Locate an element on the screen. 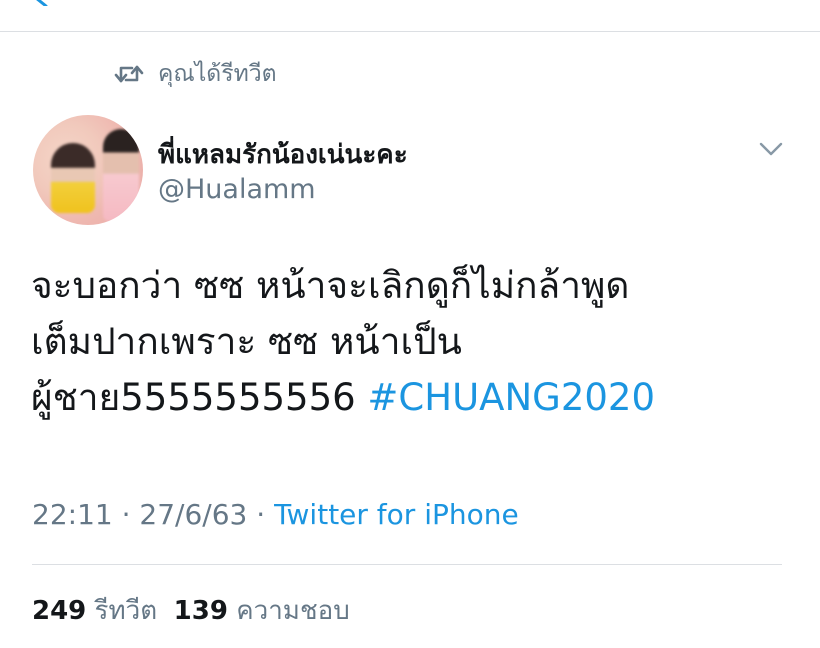 The height and width of the screenshot is (648, 820). like-count-label: ความชอบ is located at coordinates (293, 611).